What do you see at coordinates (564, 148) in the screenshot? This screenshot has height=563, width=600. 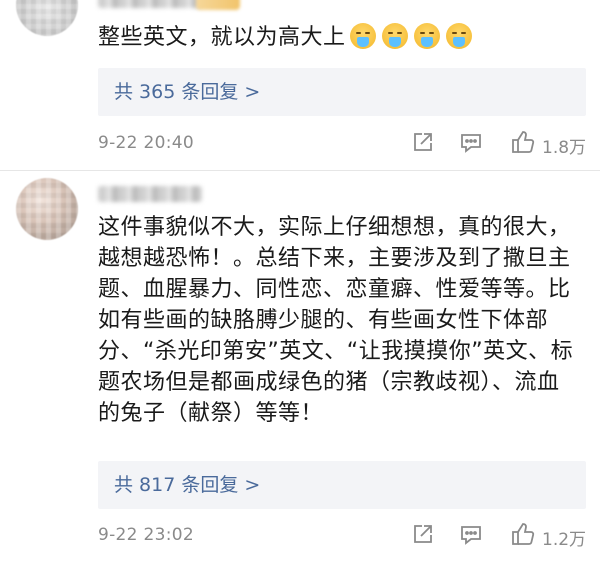 I see `like-count: 1.8万` at bounding box center [564, 148].